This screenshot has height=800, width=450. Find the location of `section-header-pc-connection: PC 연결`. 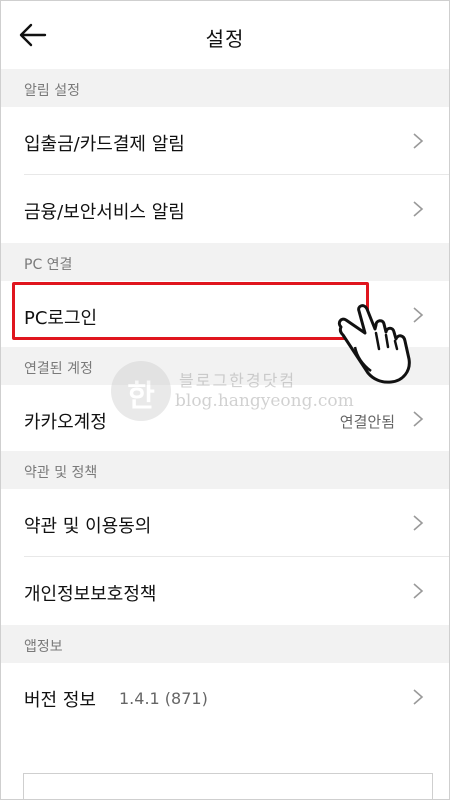

section-header-pc-connection: PC 연결 is located at coordinates (225, 262).